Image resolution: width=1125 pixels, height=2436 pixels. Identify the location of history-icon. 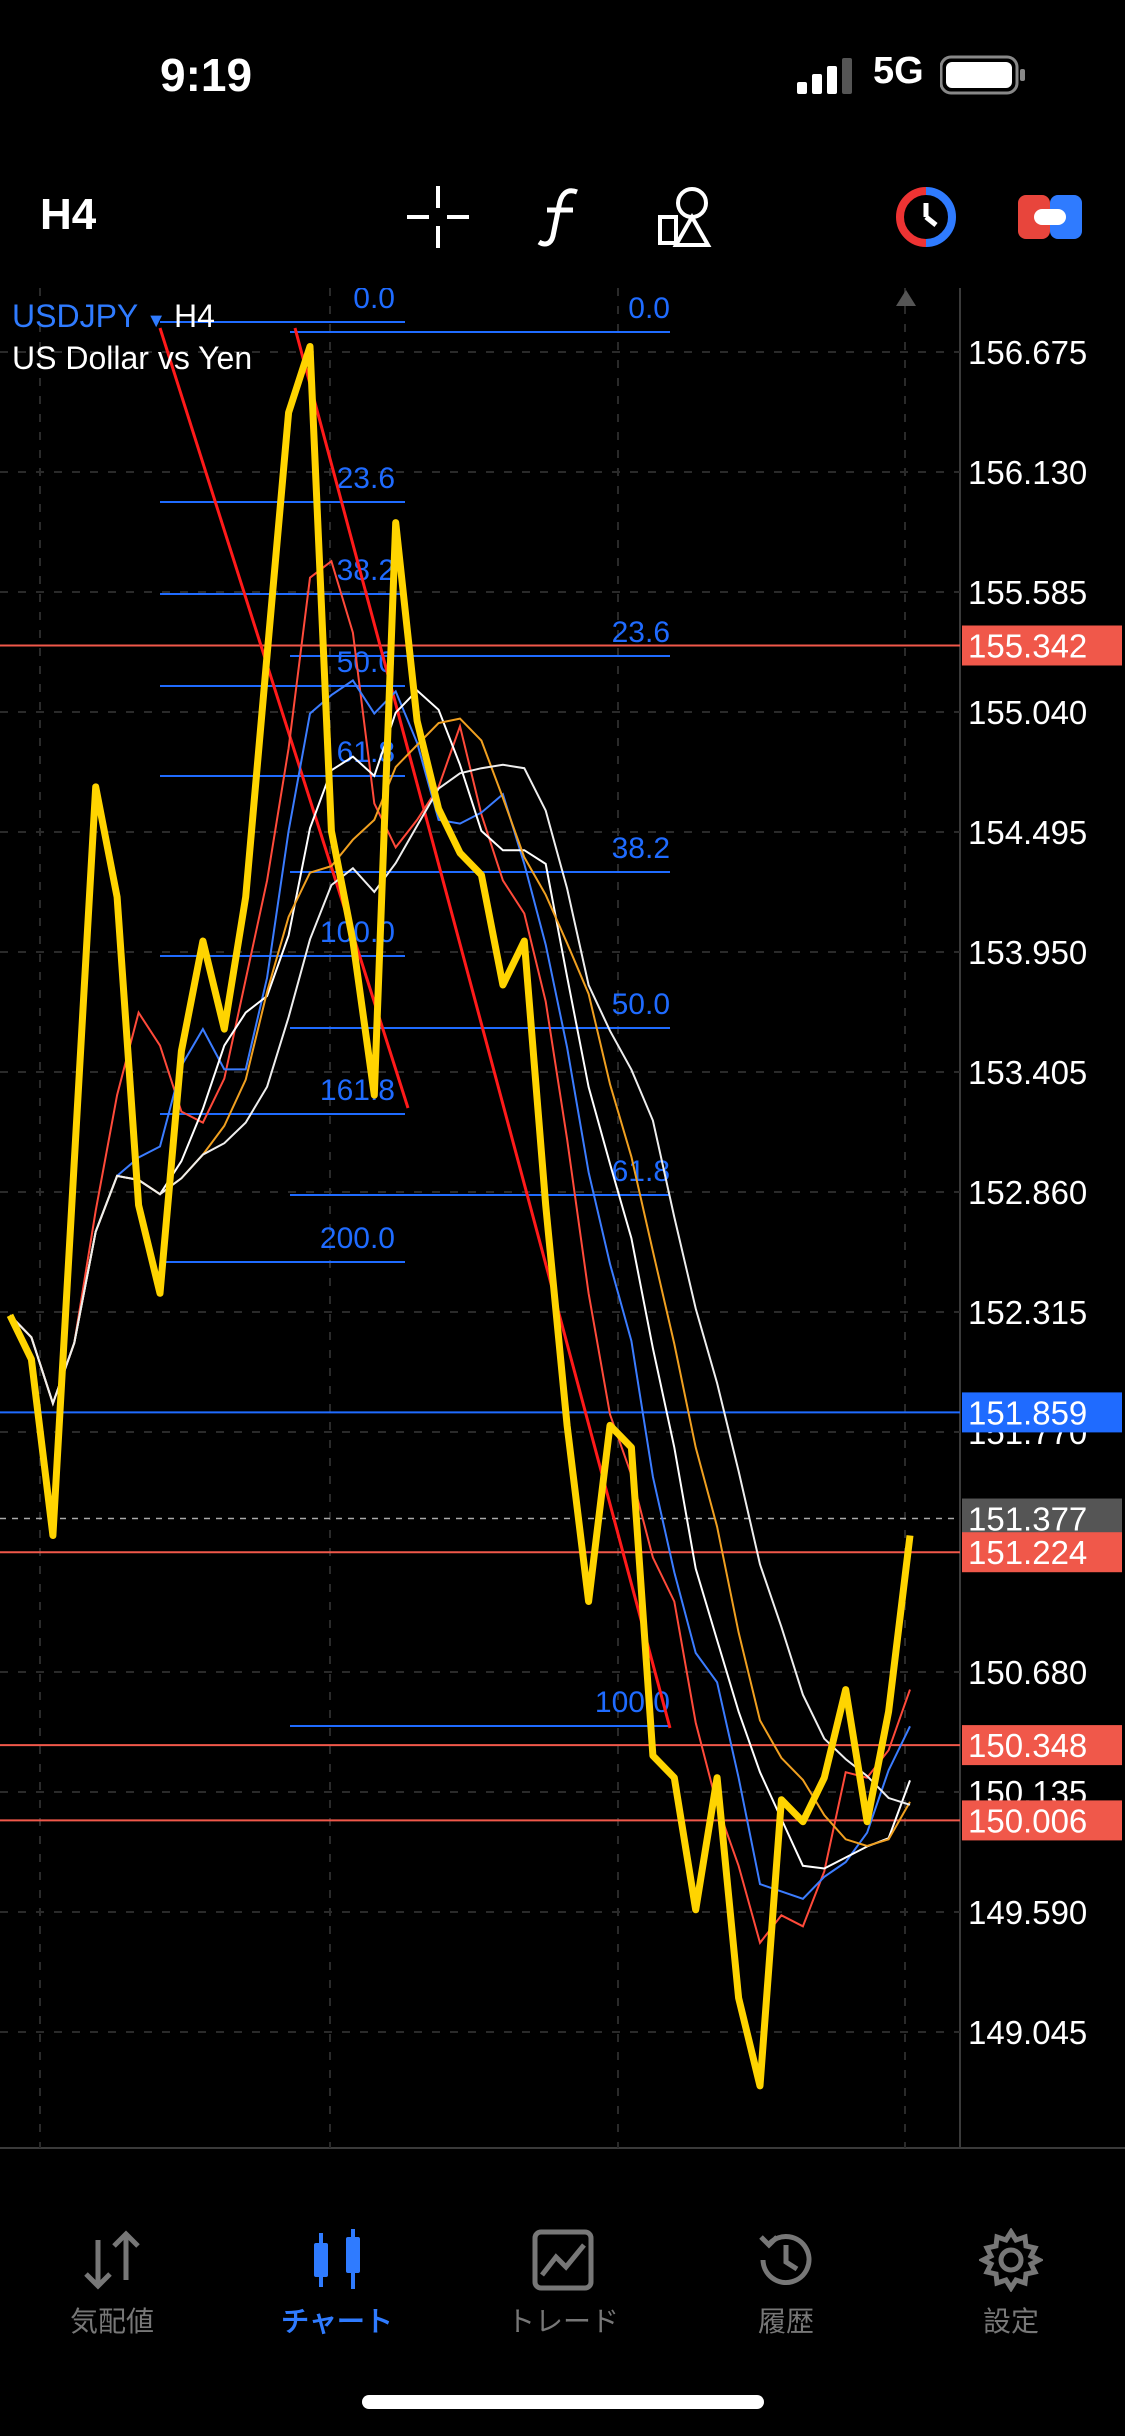
(786, 2260).